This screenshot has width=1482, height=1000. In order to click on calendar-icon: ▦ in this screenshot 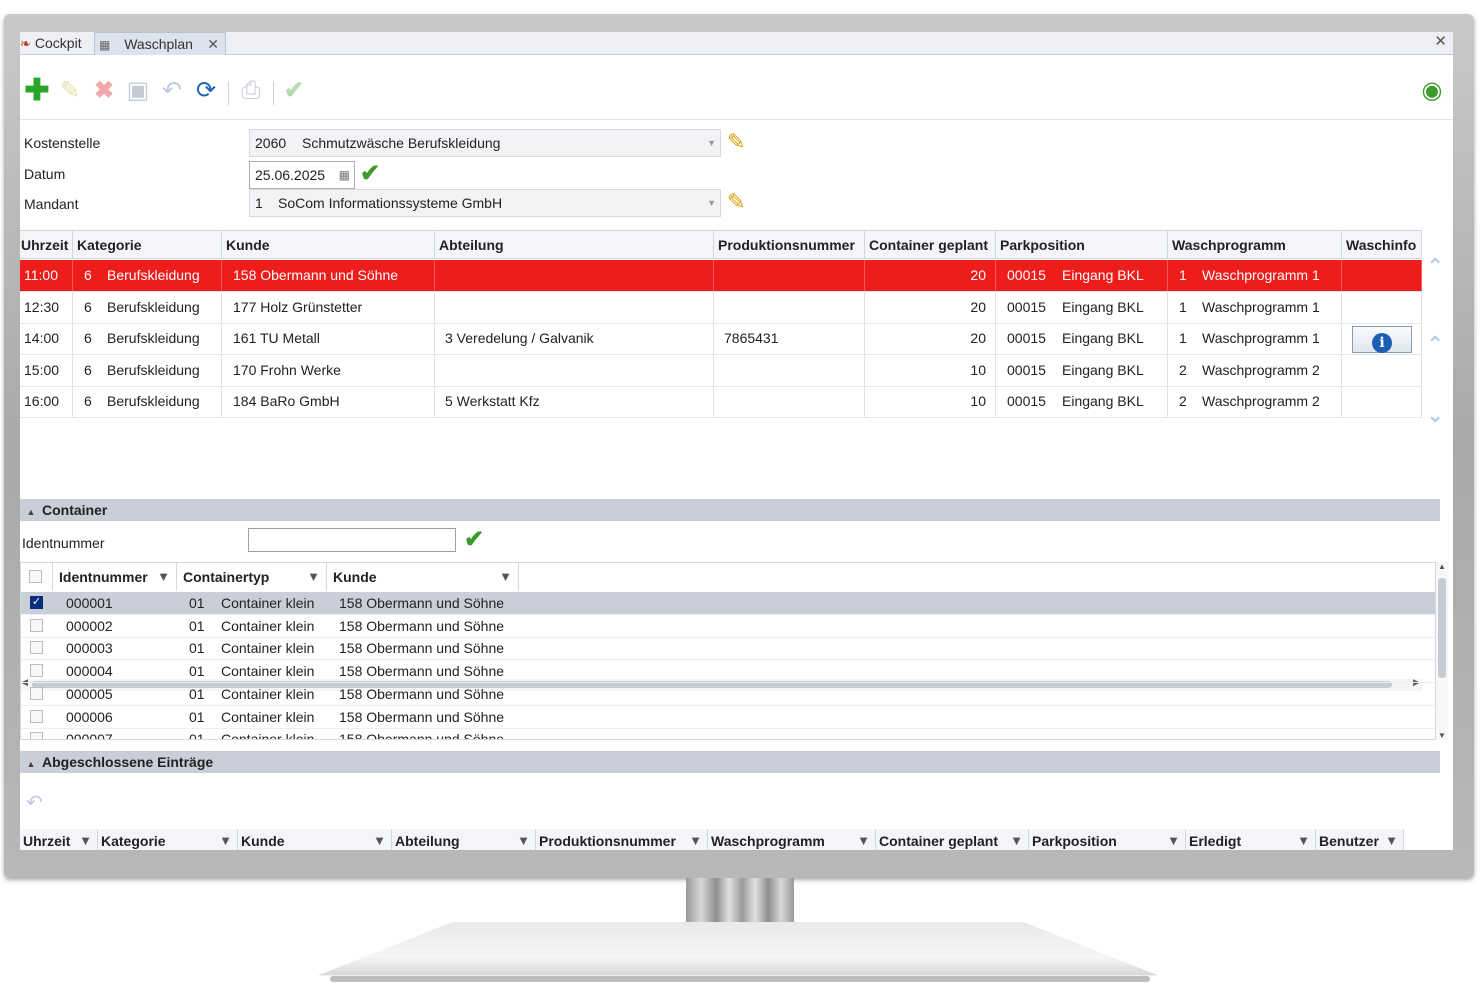, I will do `click(344, 175)`.